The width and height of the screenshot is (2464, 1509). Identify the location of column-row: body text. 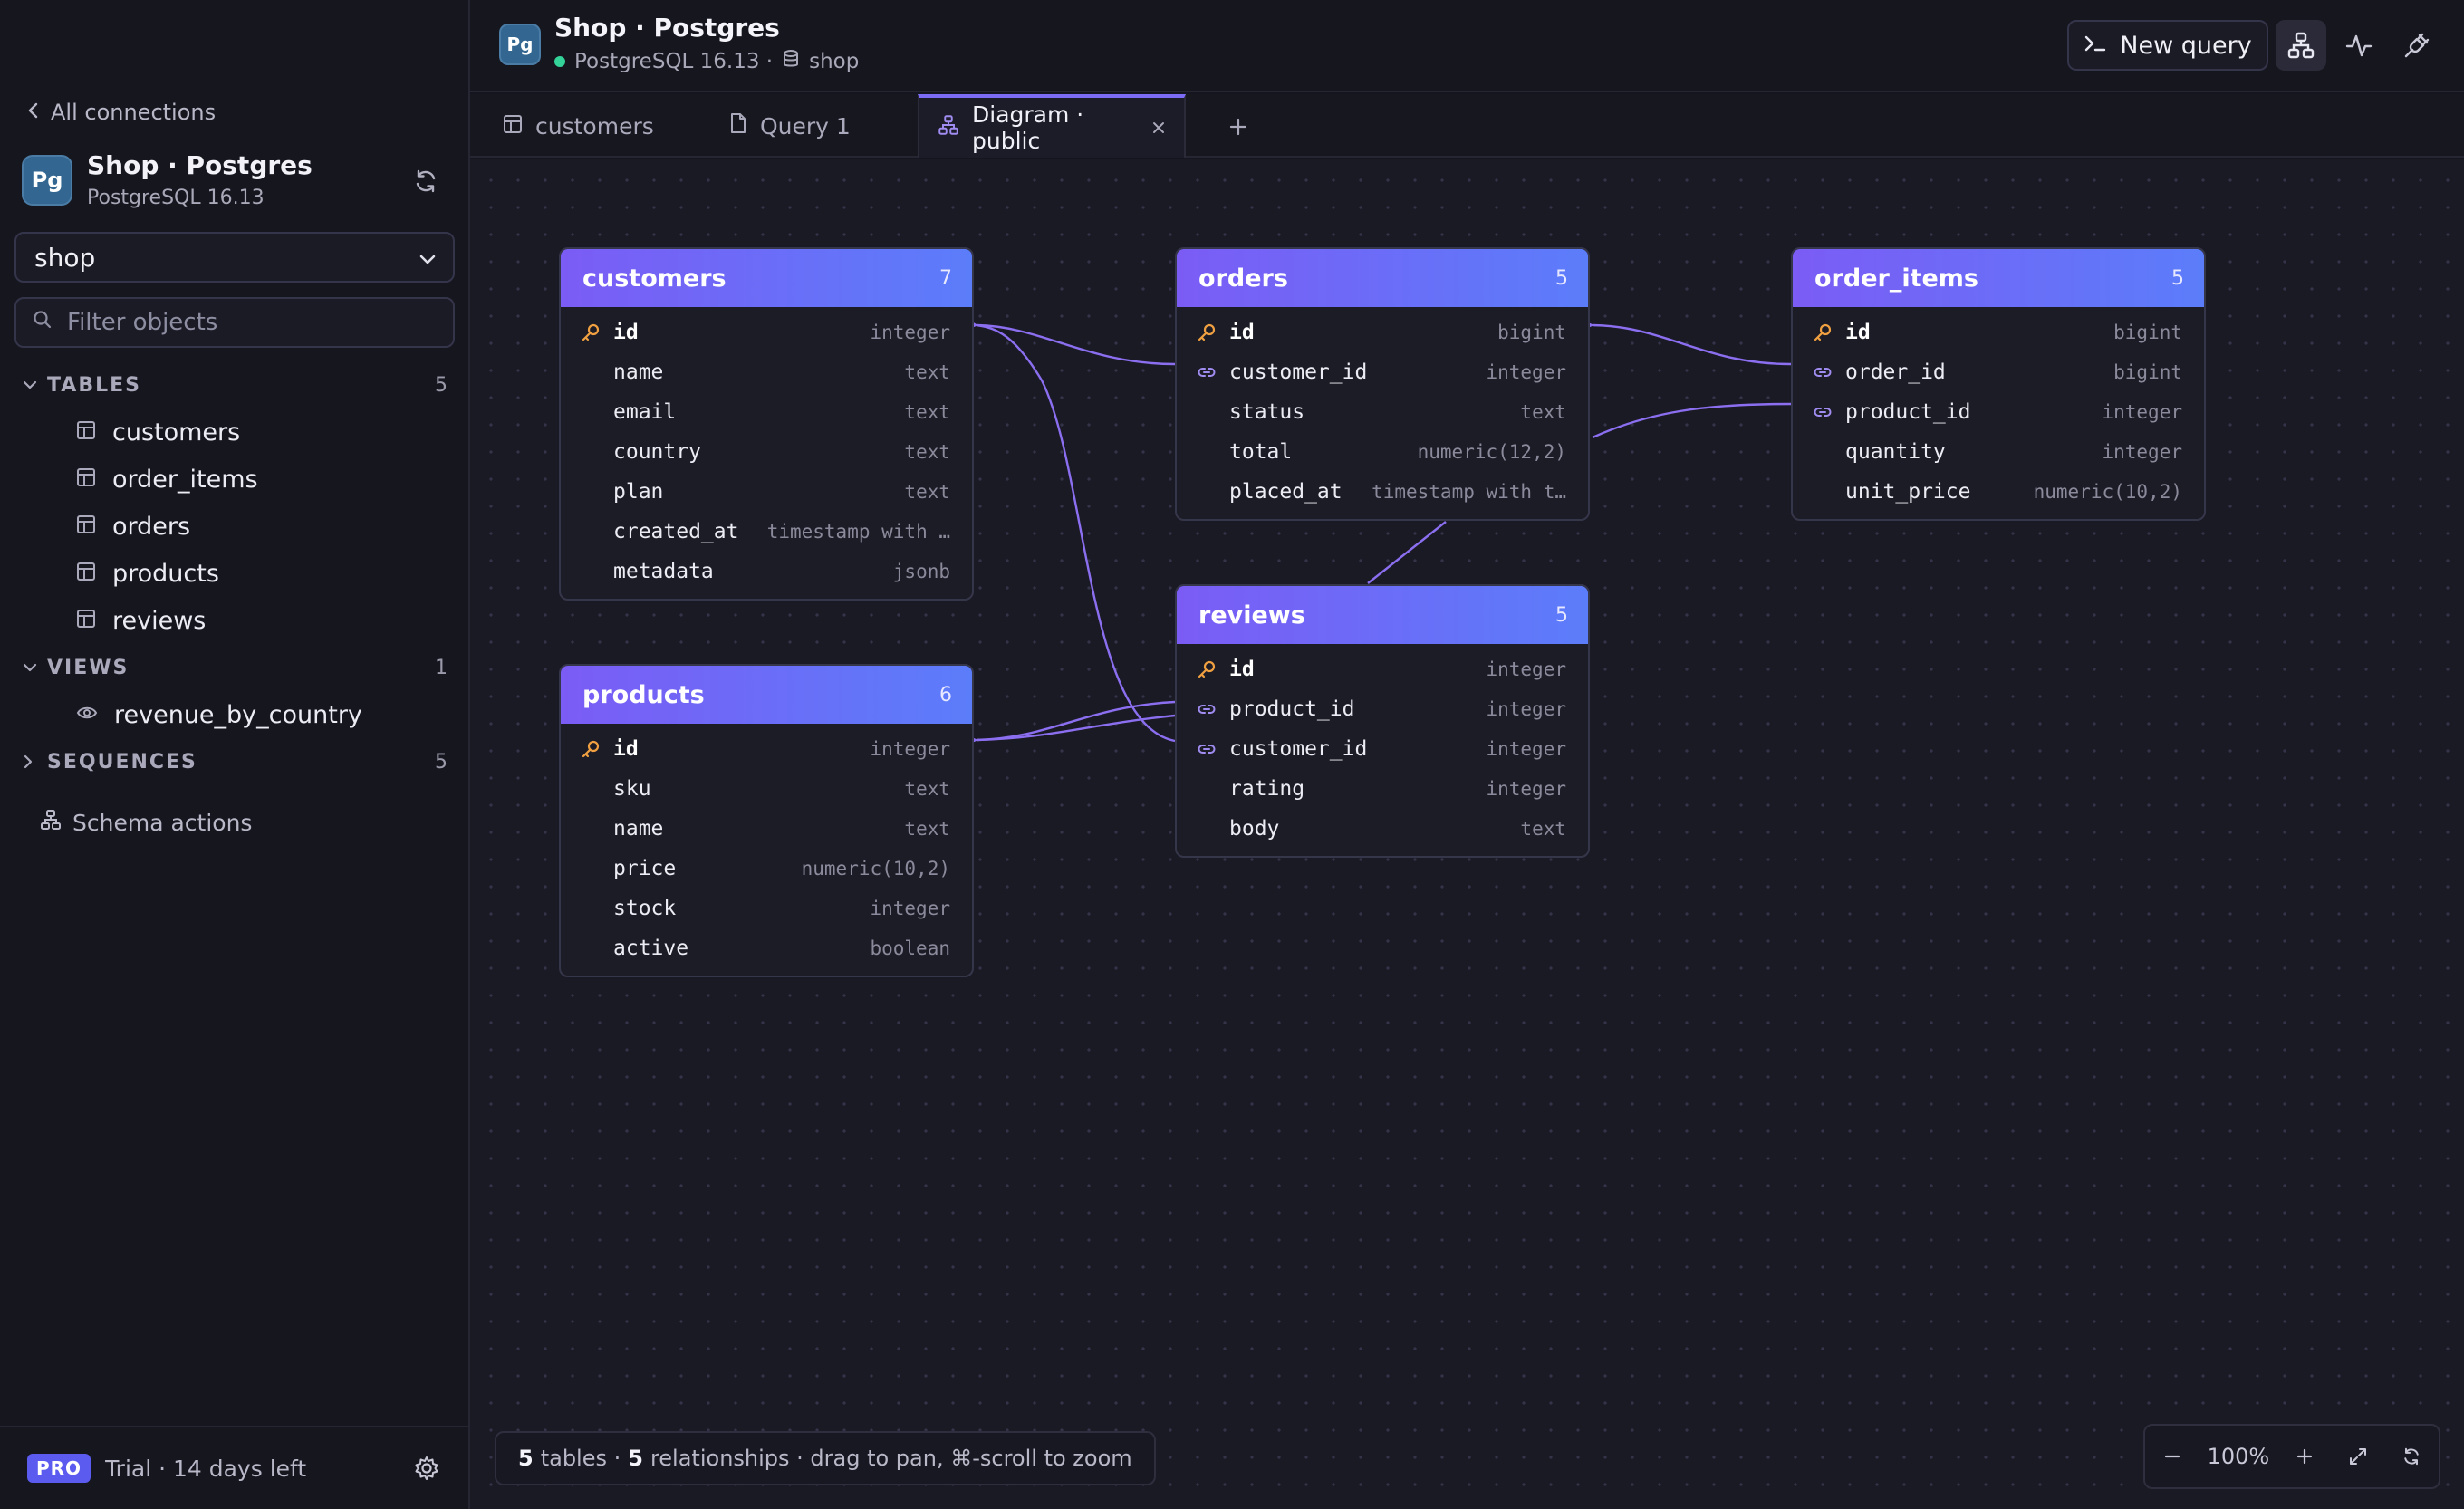
(1382, 829).